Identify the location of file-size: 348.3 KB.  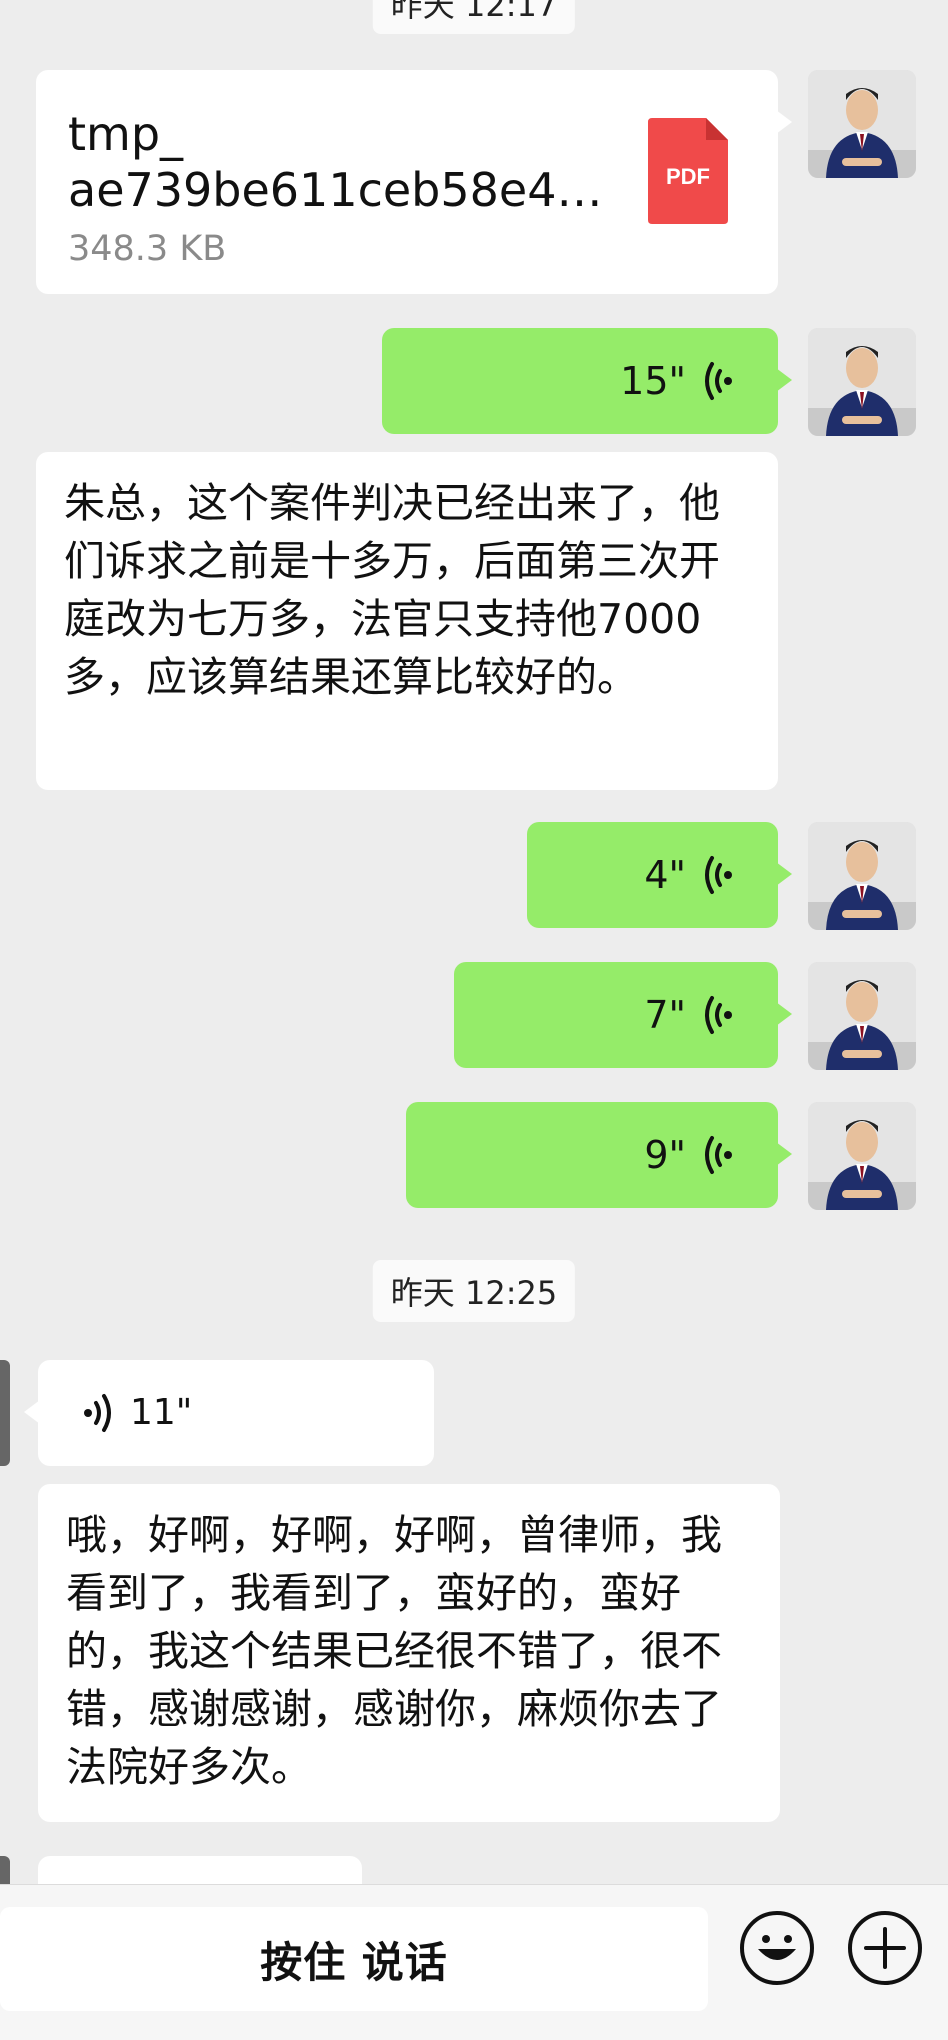
(147, 249).